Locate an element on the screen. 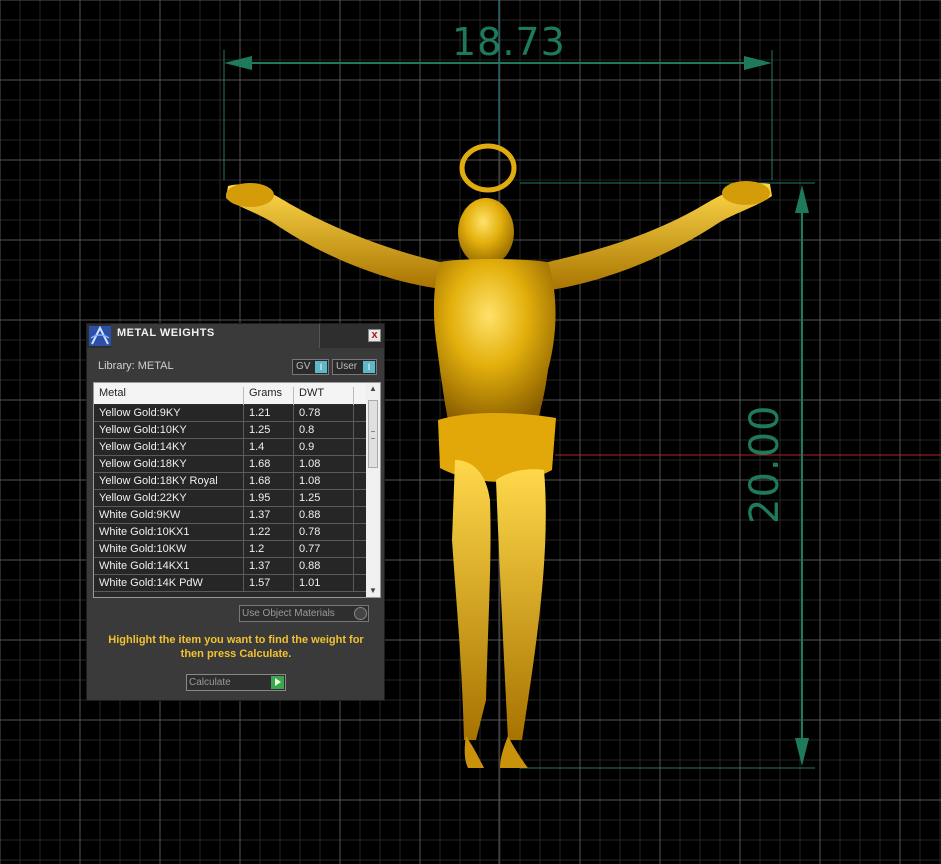  close-button: x is located at coordinates (374, 335).